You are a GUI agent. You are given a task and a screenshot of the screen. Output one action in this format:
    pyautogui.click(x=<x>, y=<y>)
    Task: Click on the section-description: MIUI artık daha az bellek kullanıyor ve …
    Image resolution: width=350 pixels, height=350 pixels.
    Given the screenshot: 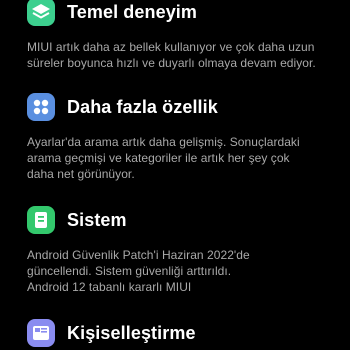 What is the action you would take?
    pyautogui.click(x=181, y=55)
    